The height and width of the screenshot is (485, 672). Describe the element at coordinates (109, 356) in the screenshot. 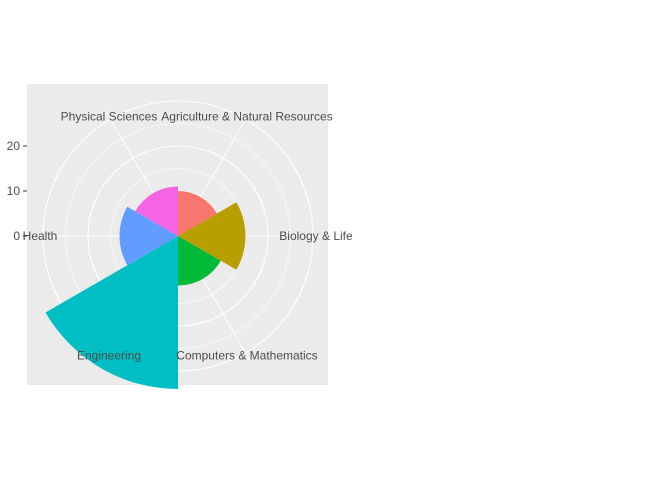

I see `category-label: Engineering` at that location.